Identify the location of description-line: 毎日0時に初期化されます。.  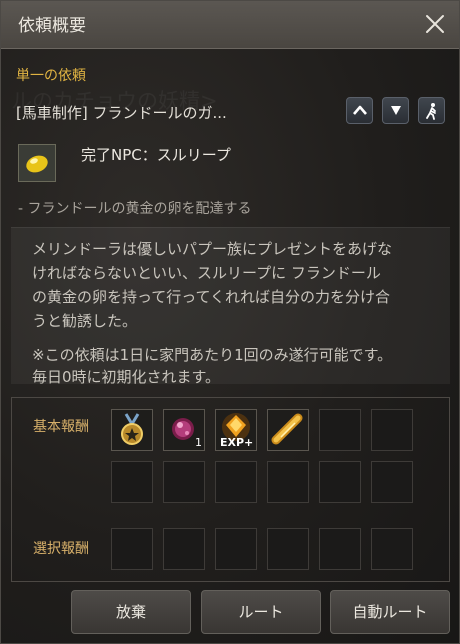
(126, 377).